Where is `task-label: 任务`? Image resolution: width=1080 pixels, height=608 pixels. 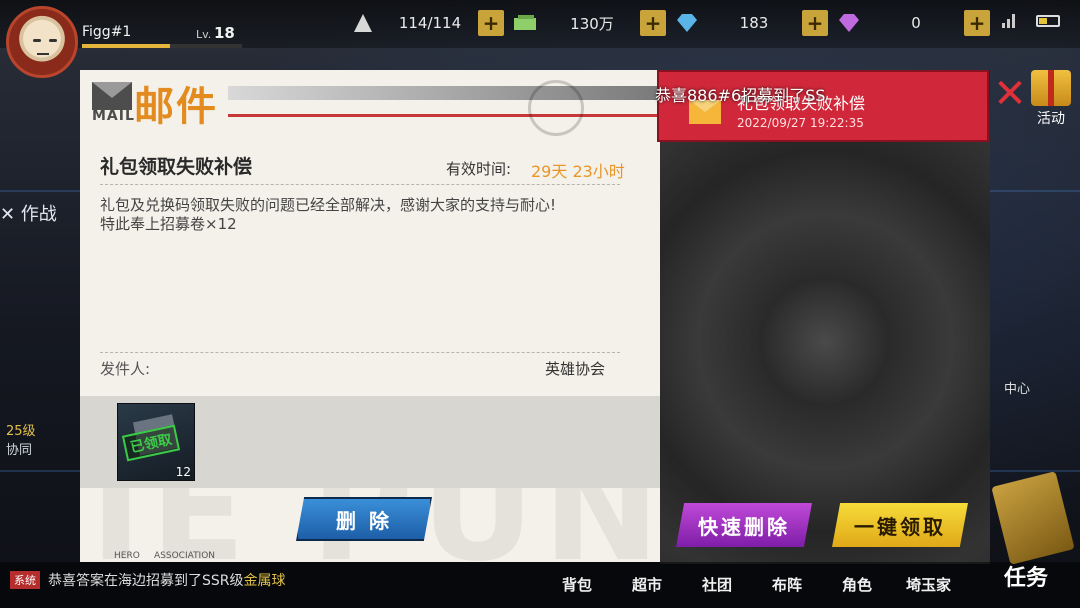 task-label: 任务 is located at coordinates (1026, 576).